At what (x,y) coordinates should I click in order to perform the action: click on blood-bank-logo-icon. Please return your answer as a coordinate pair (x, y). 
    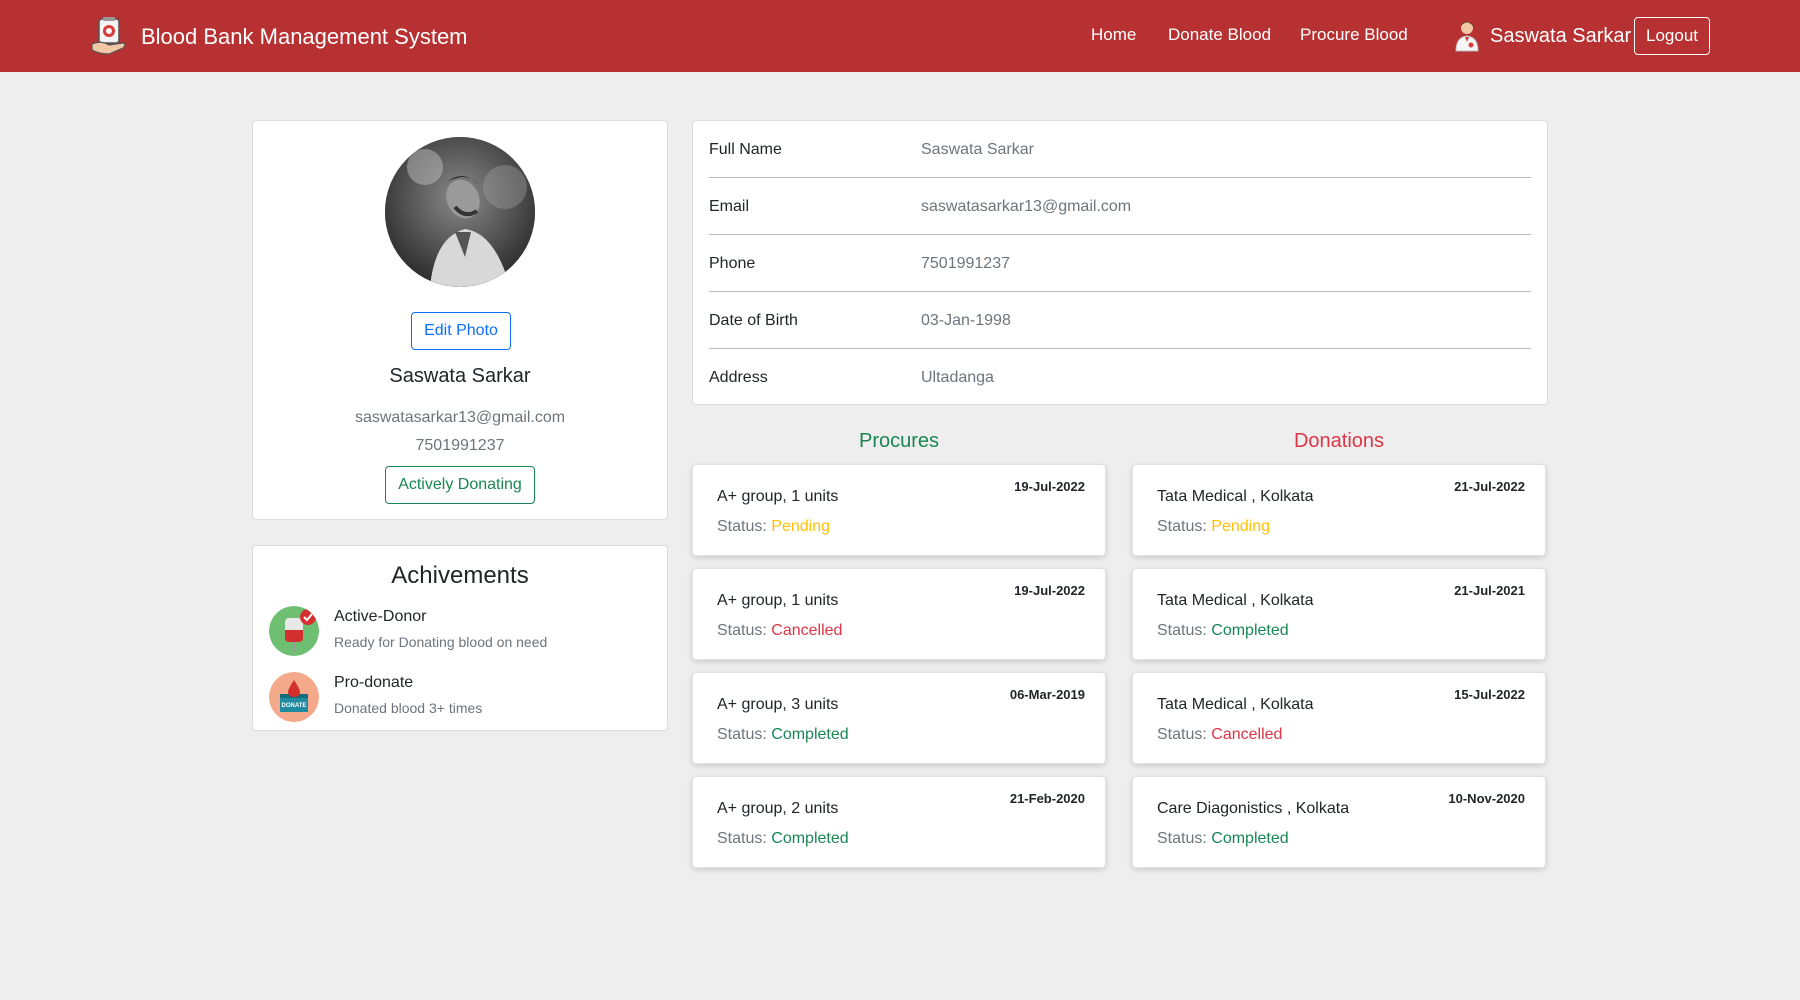
    Looking at the image, I should click on (108, 36).